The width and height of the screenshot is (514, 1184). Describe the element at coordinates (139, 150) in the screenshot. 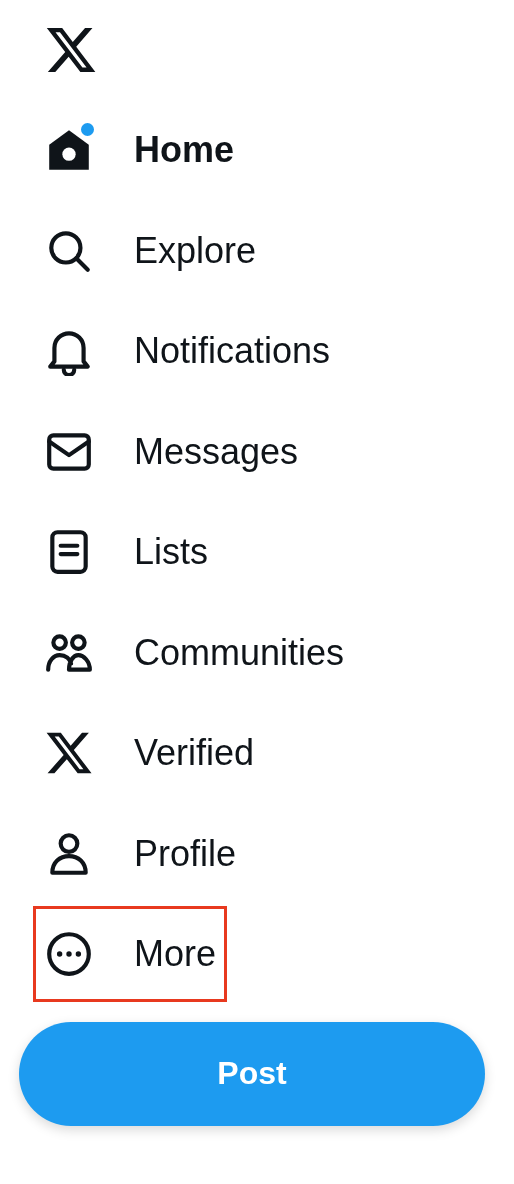

I see `nav-item: Home` at that location.